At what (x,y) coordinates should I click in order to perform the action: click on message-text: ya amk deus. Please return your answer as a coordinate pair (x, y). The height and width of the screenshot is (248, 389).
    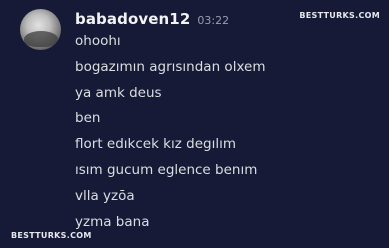
    Looking at the image, I should click on (118, 92).